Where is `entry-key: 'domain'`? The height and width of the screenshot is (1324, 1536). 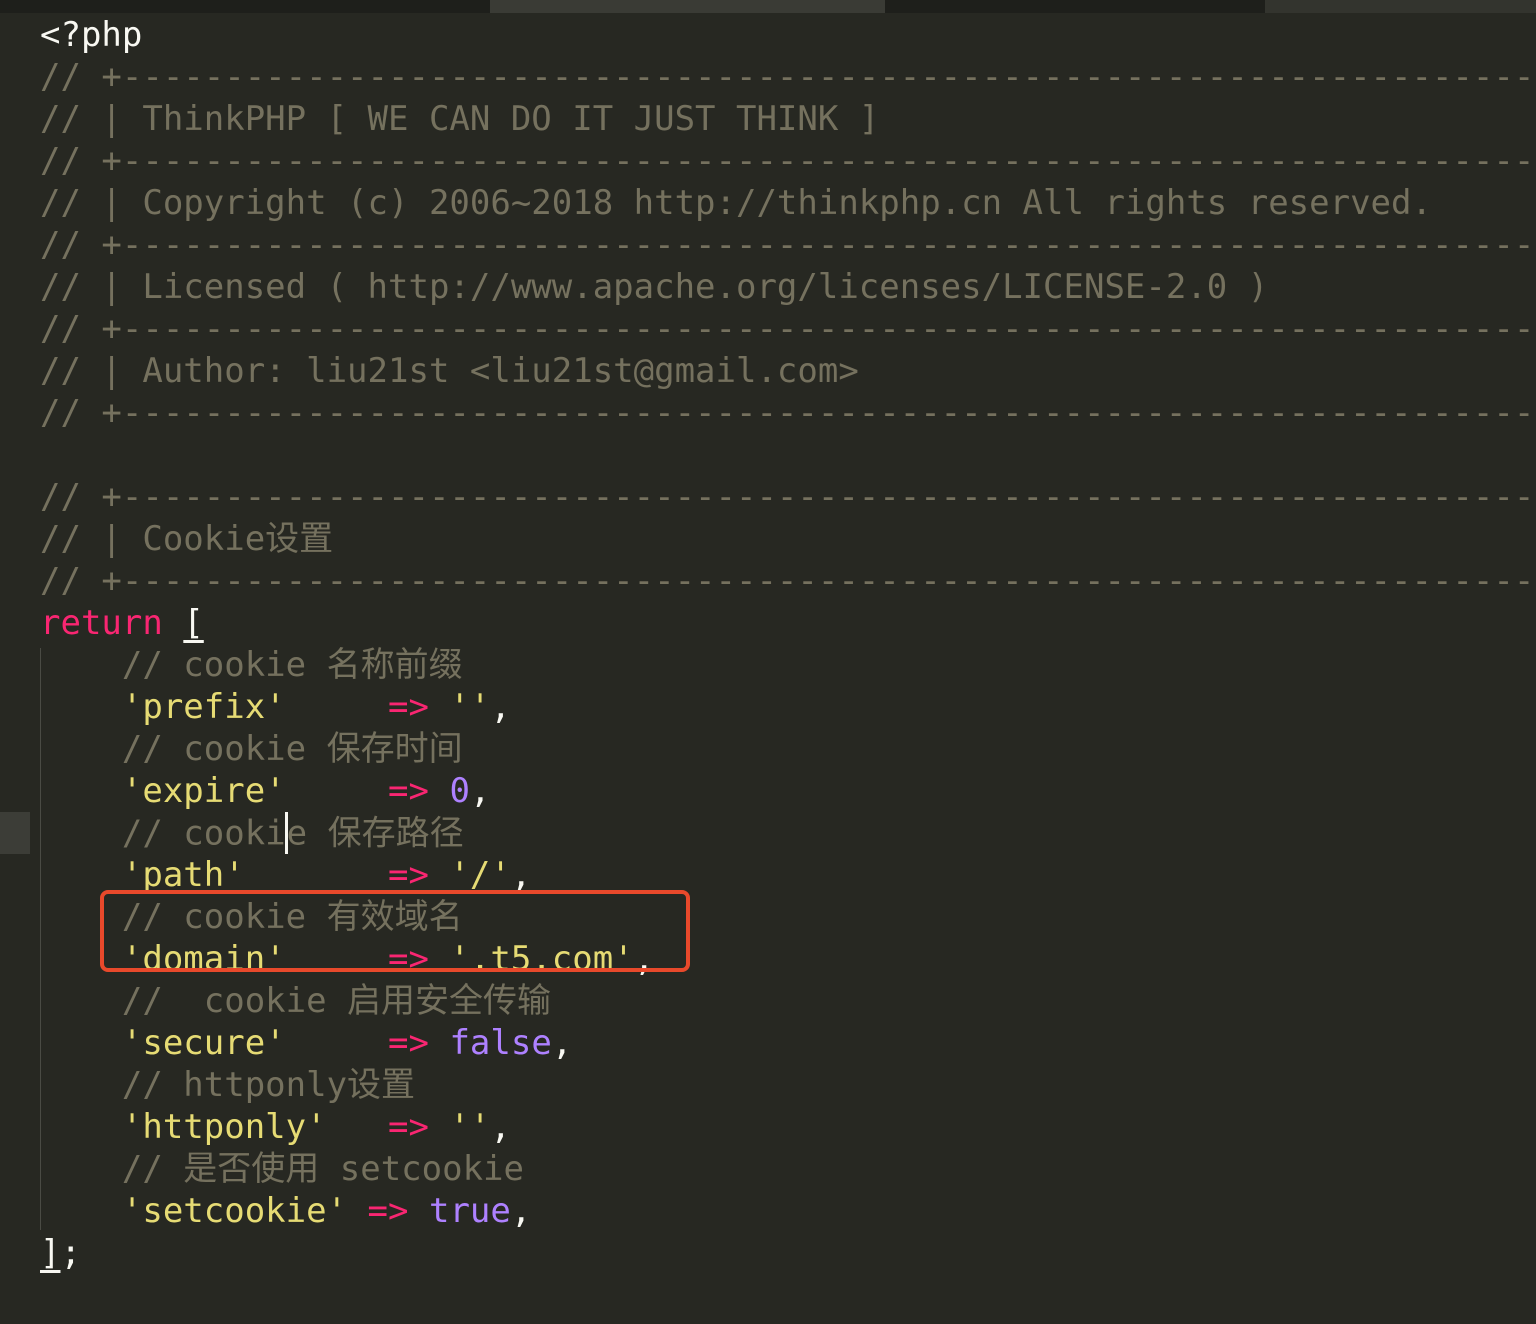 entry-key: 'domain' is located at coordinates (203, 959).